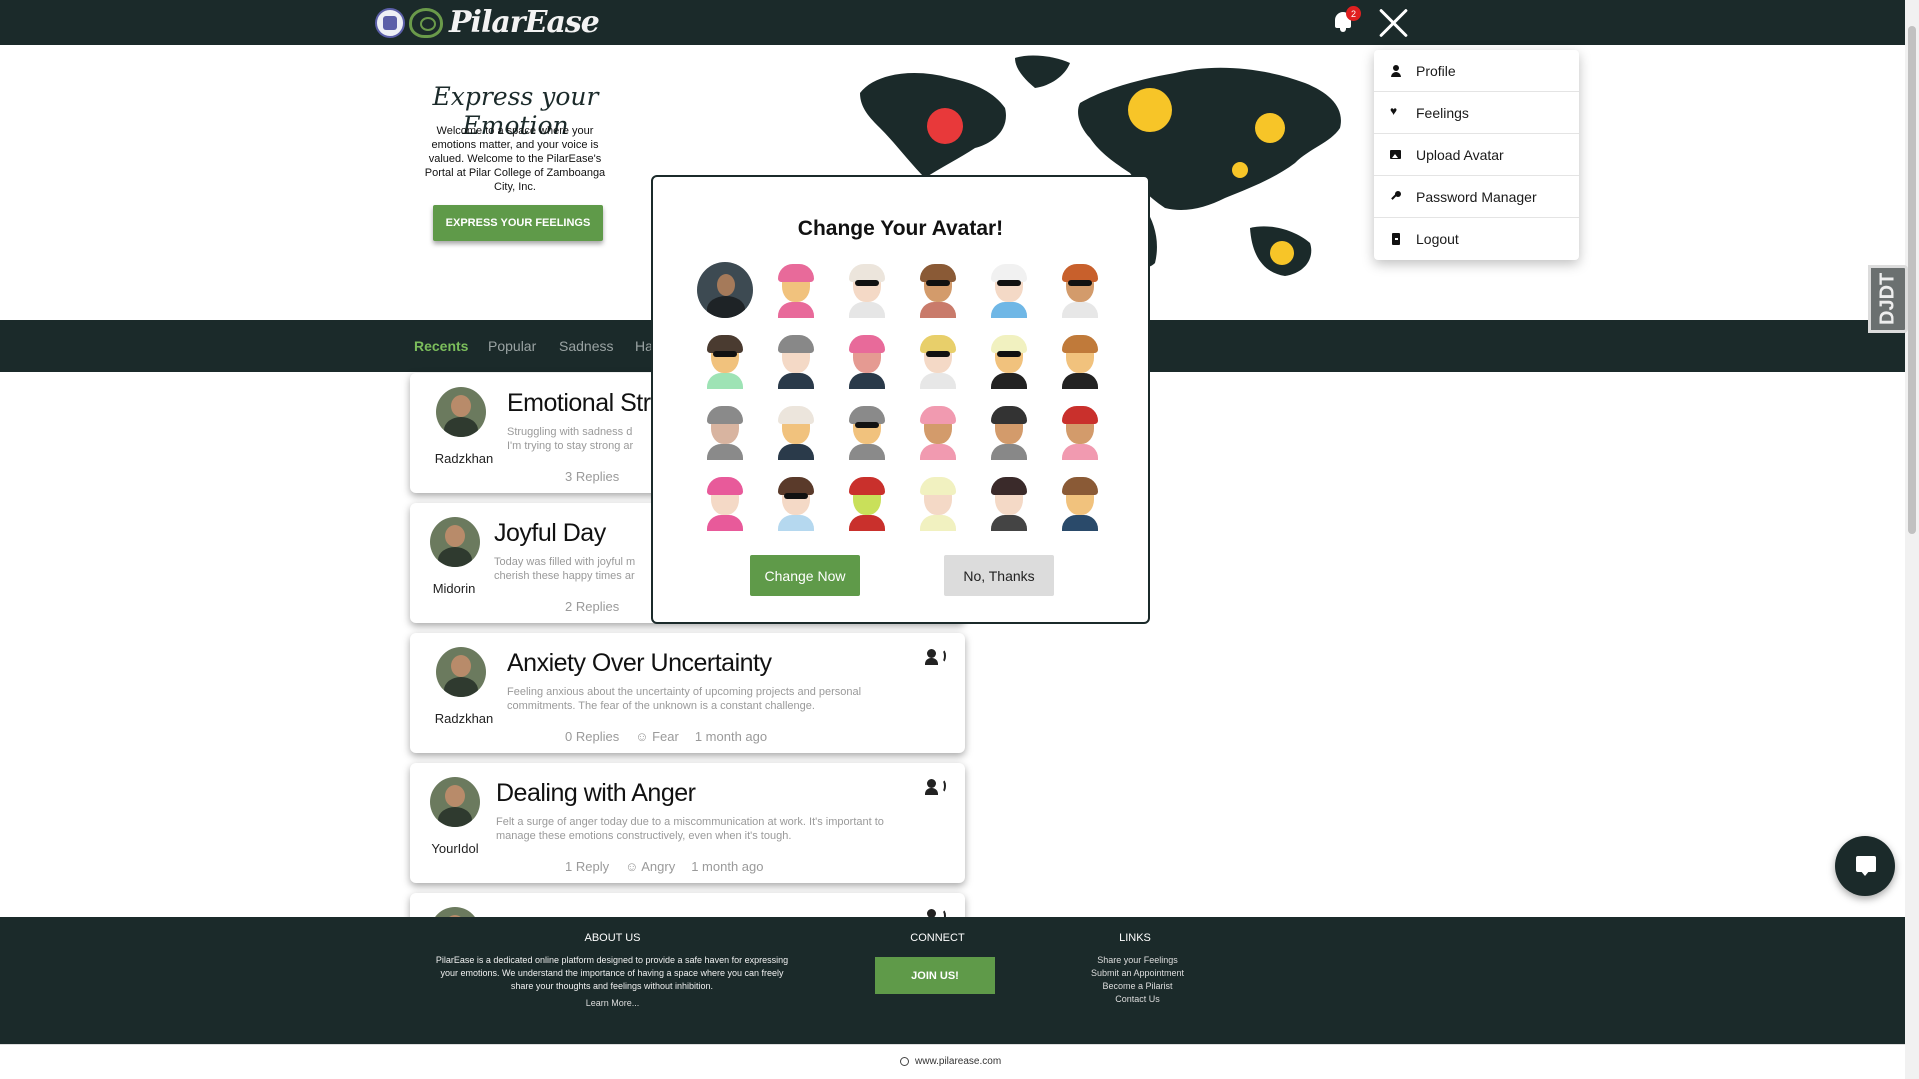  I want to click on menu-item-upload-avatar: Upload Avatar, so click(1476, 155).